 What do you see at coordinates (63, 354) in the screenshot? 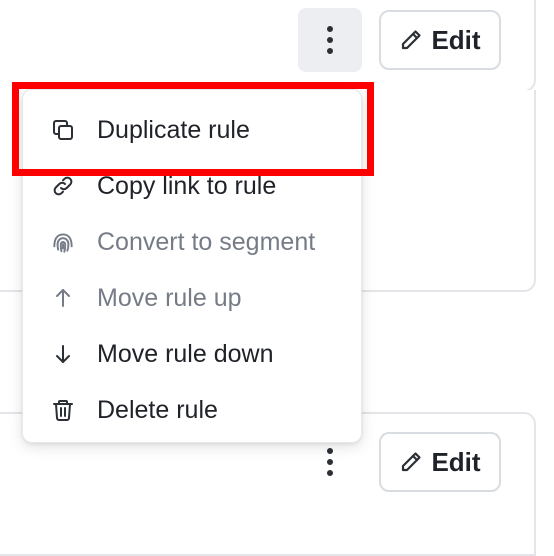
I see `arrow-down-icon` at bounding box center [63, 354].